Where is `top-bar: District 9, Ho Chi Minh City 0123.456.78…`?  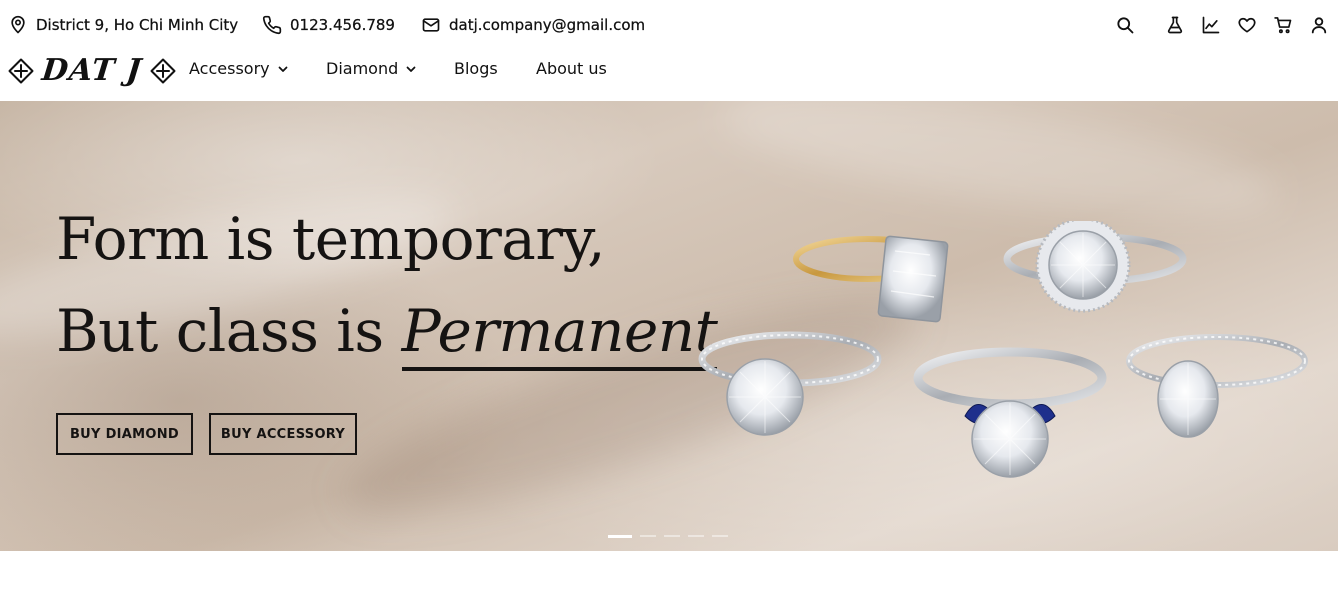
top-bar: District 9, Ho Chi Minh City 0123.456.78… is located at coordinates (669, 25).